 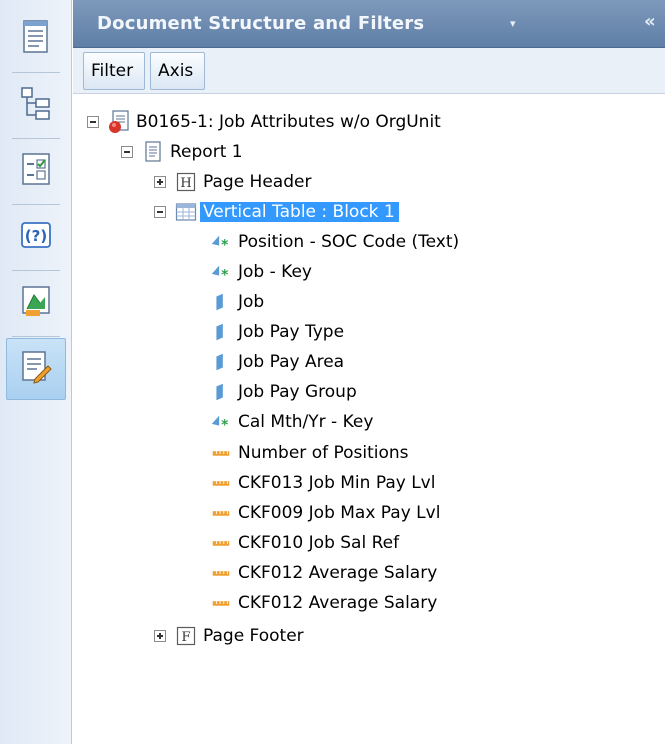 I want to click on header-h-icon: H, so click(x=186, y=182).